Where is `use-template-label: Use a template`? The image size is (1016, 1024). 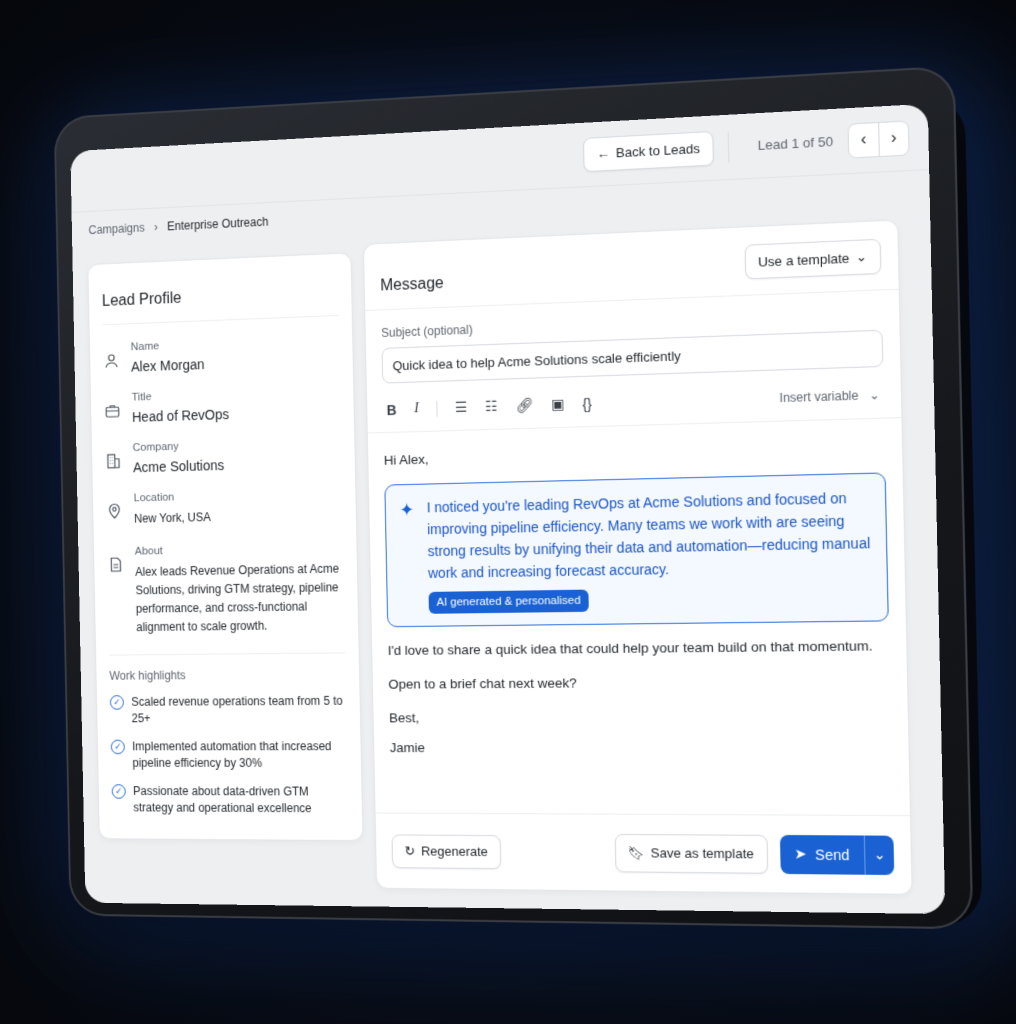 use-template-label: Use a template is located at coordinates (804, 259).